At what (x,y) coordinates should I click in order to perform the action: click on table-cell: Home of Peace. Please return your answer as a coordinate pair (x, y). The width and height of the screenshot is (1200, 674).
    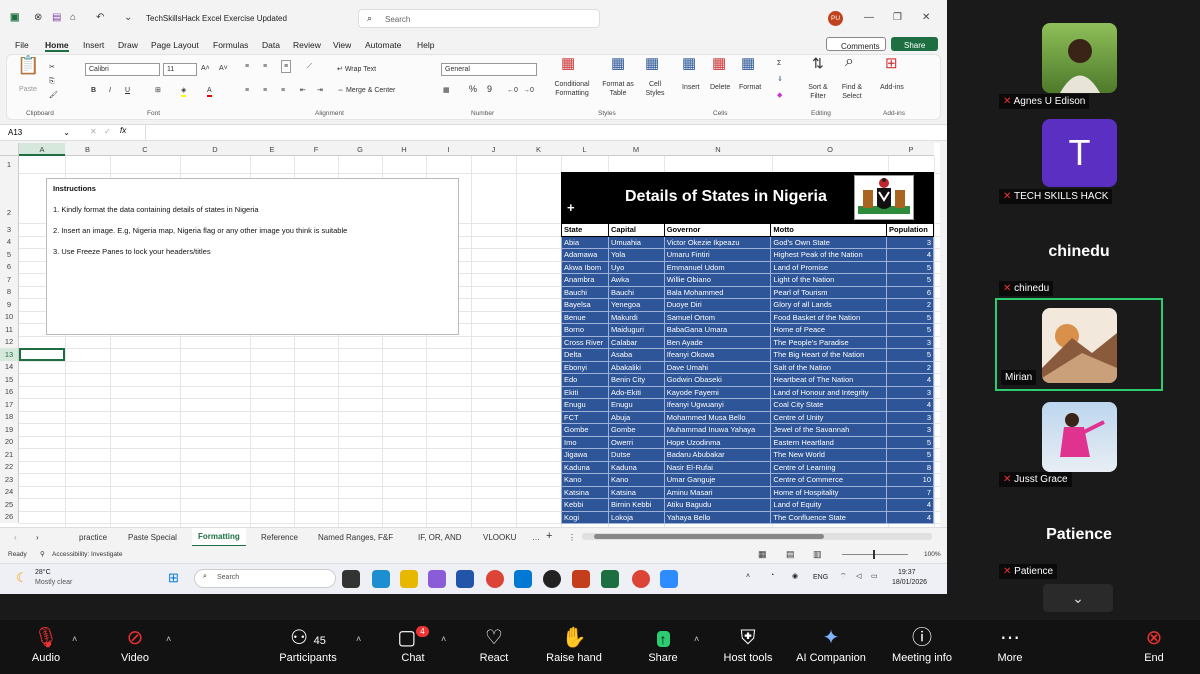
    Looking at the image, I should click on (829, 330).